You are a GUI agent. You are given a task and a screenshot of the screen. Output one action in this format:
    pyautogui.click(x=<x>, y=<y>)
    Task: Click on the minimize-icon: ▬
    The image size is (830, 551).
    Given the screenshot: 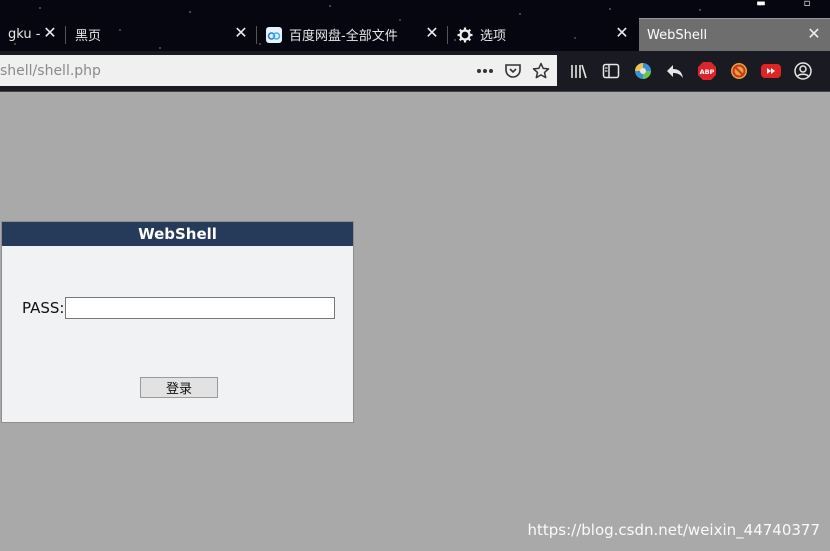 What is the action you would take?
    pyautogui.click(x=761, y=5)
    